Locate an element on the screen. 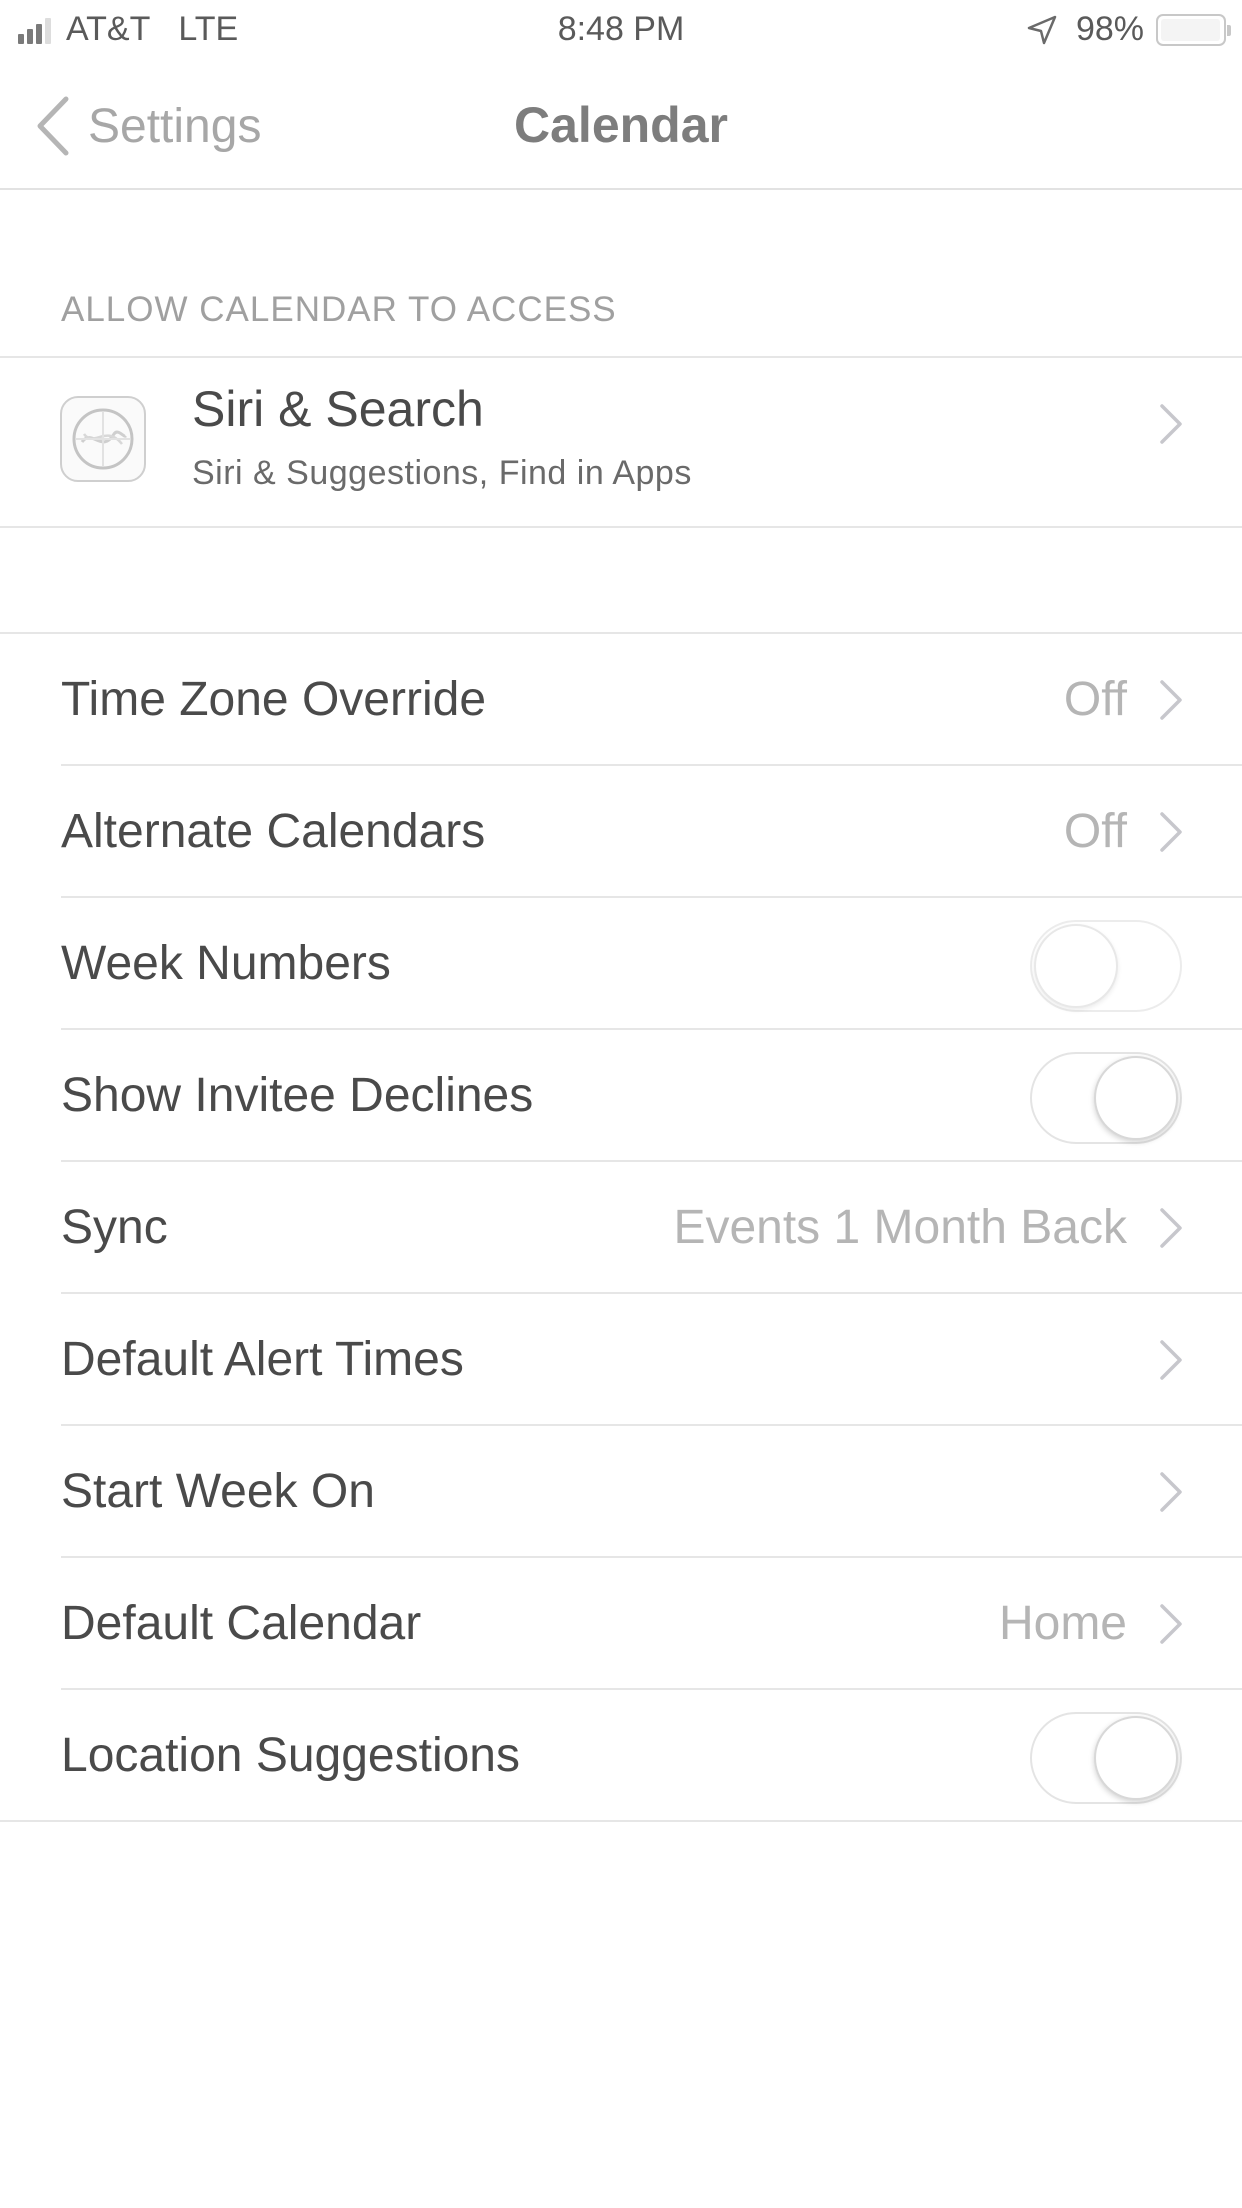  location-arrow-icon is located at coordinates (1042, 29).